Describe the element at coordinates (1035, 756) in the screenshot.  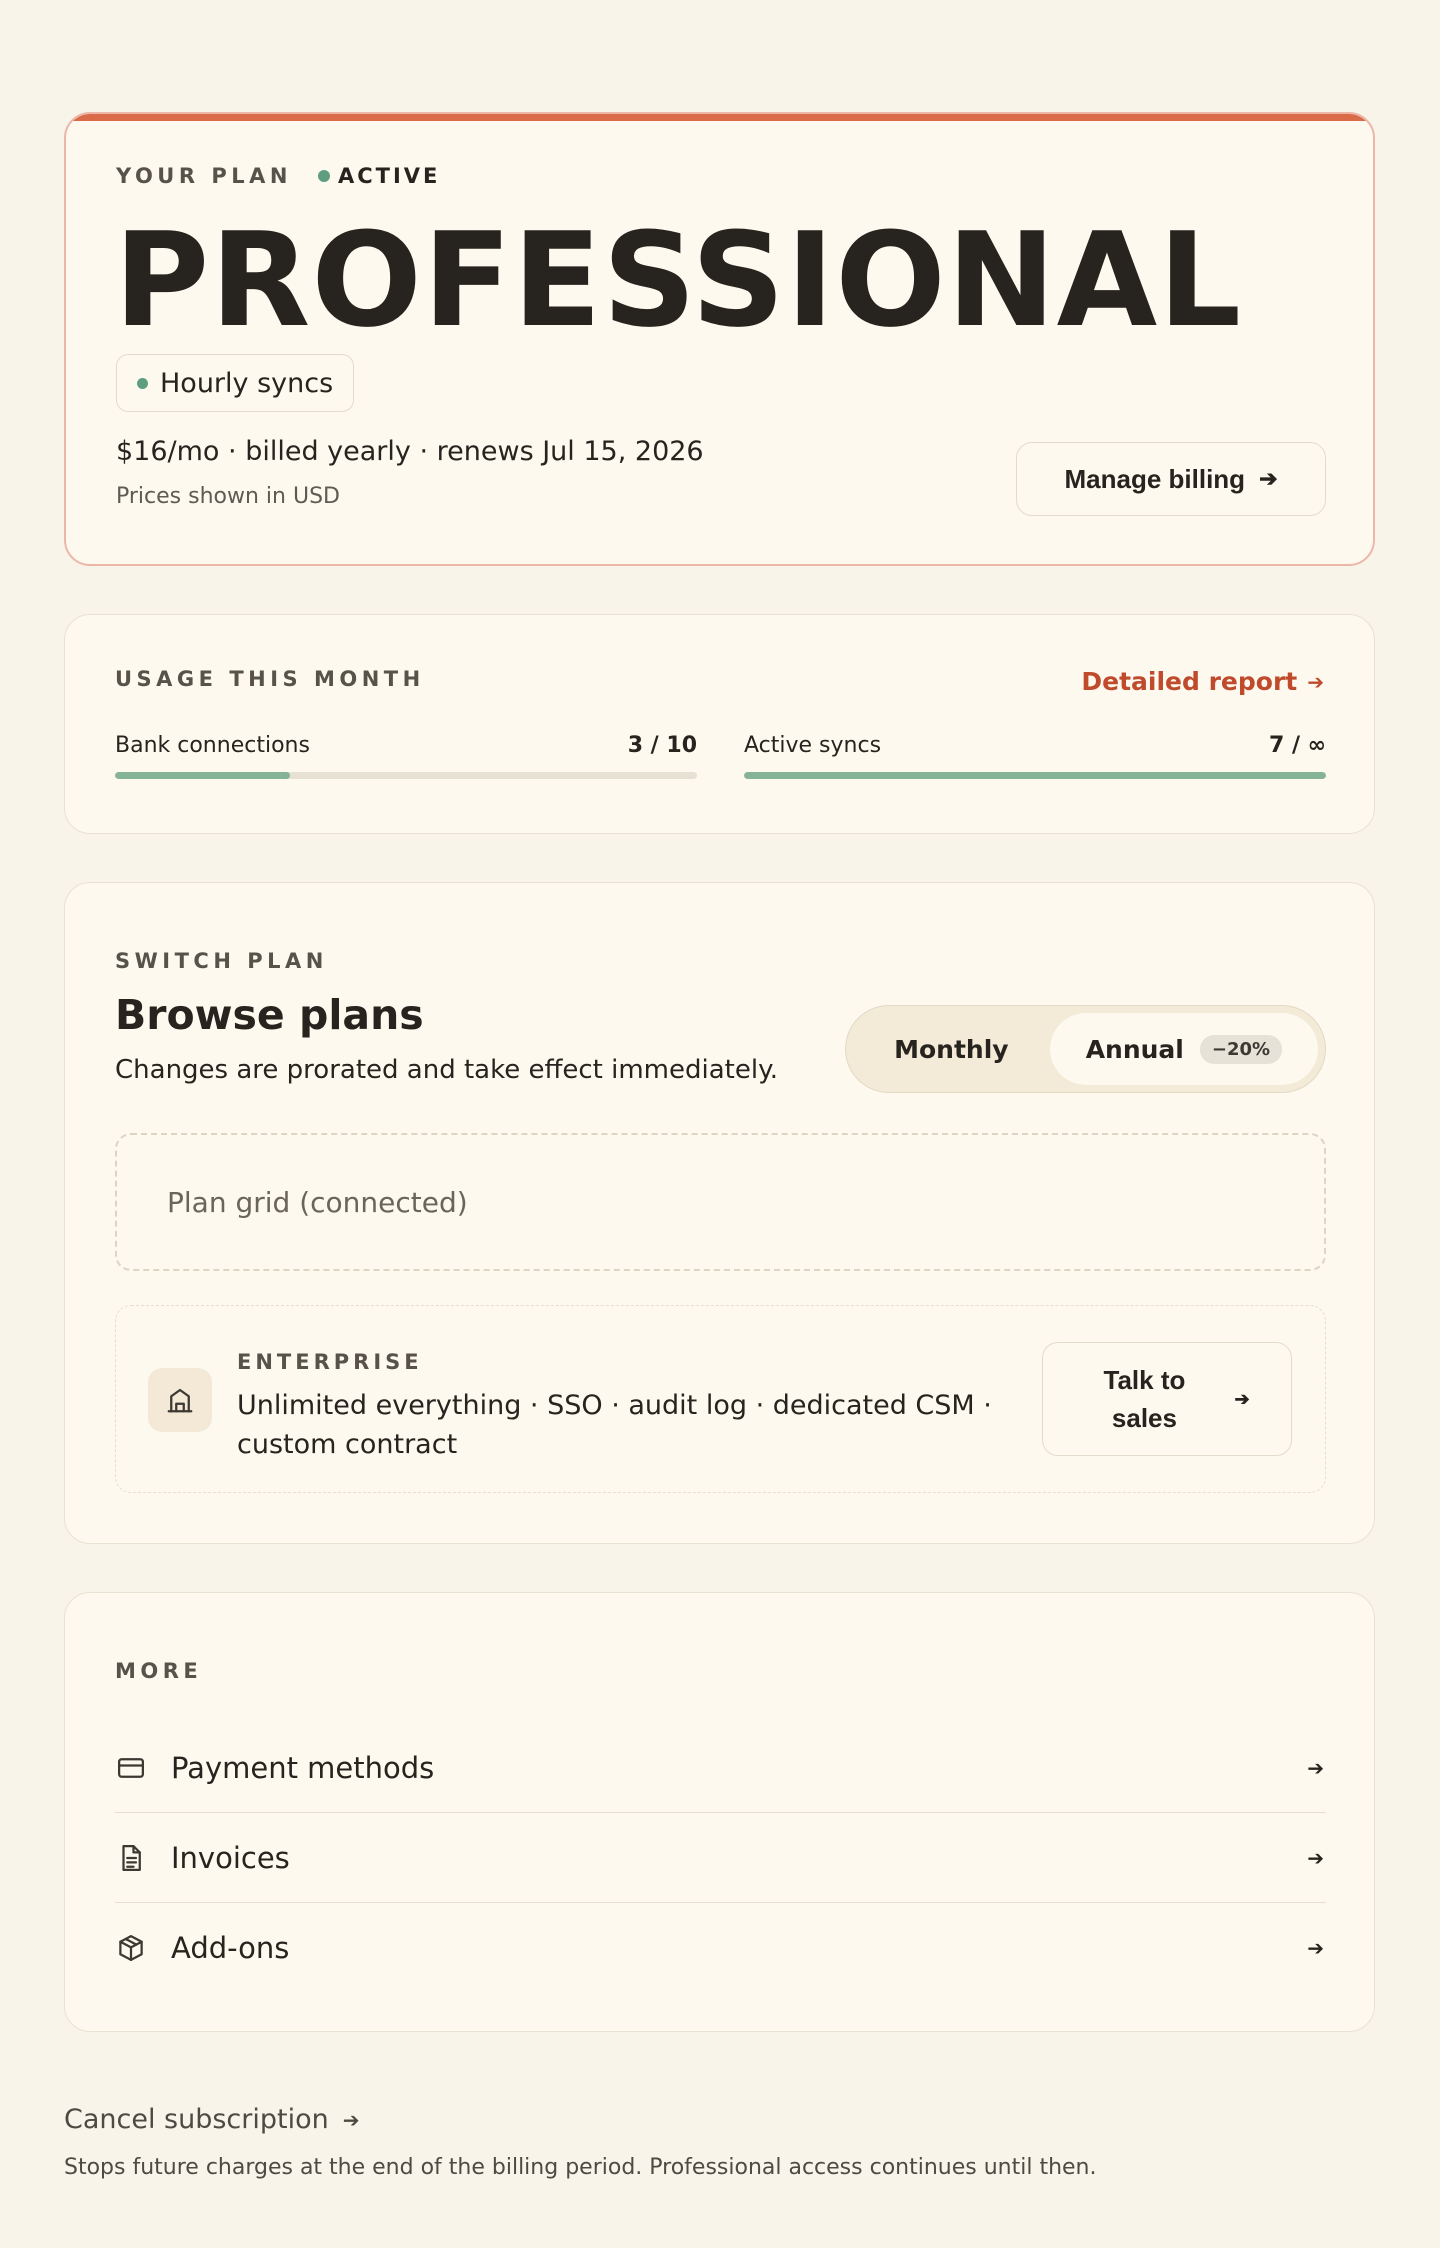
I see `meter-active-syncs: Active syncs 7 / ∞` at that location.